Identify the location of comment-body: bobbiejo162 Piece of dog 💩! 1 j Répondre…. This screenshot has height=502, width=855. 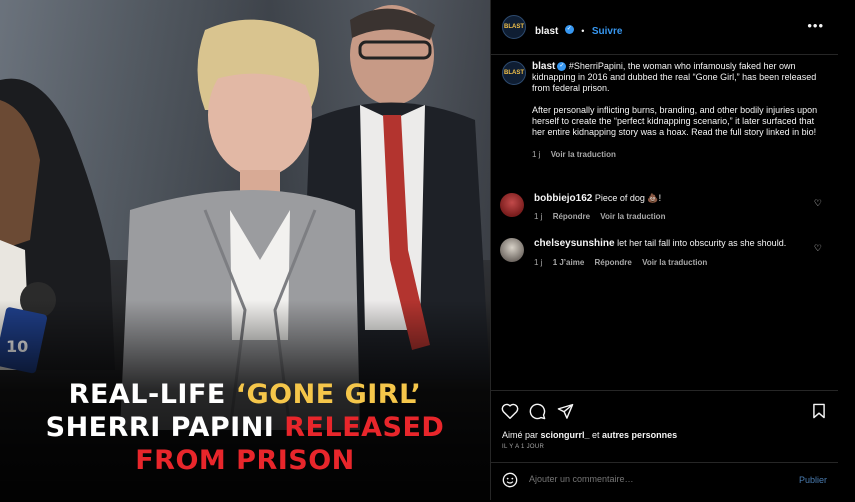
(669, 207).